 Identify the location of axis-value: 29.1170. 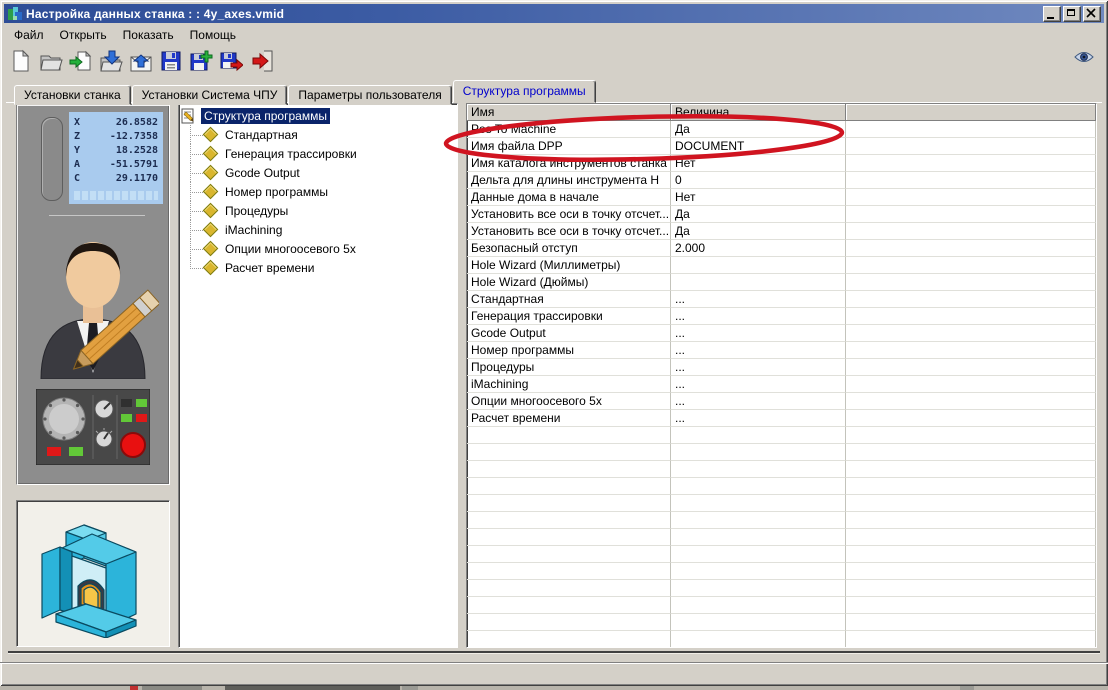
(136, 178).